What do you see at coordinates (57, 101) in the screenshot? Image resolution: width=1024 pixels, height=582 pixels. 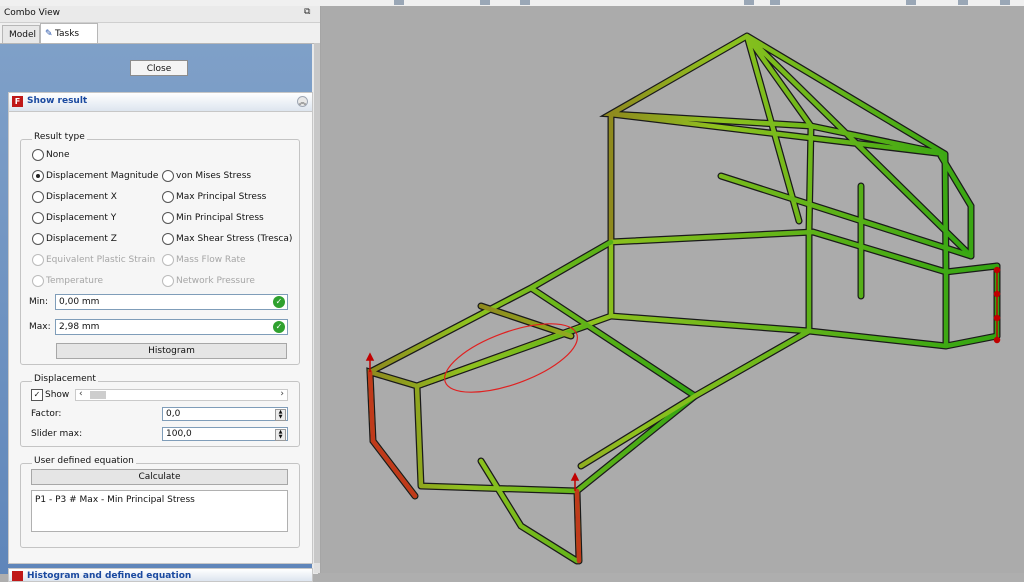 I see `panel-title: Show result` at bounding box center [57, 101].